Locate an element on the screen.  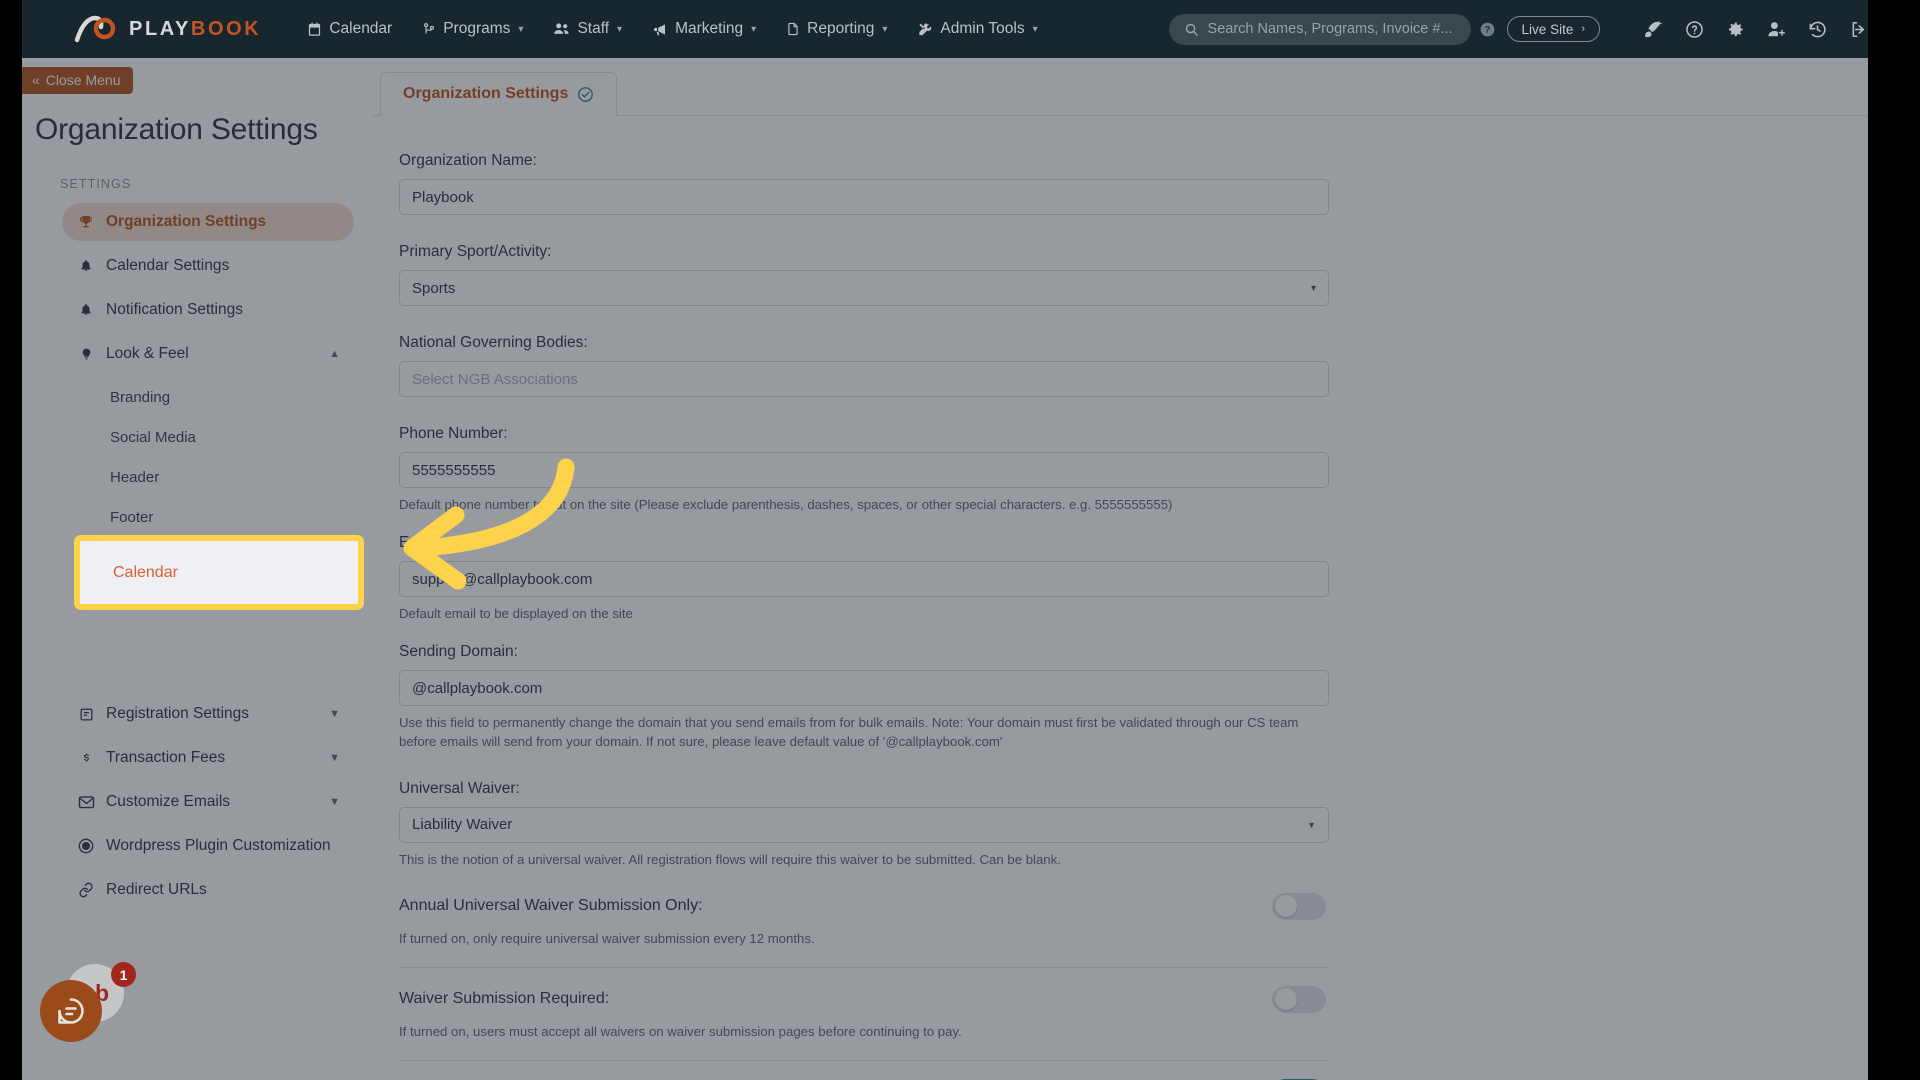
users-icon is located at coordinates (562, 28).